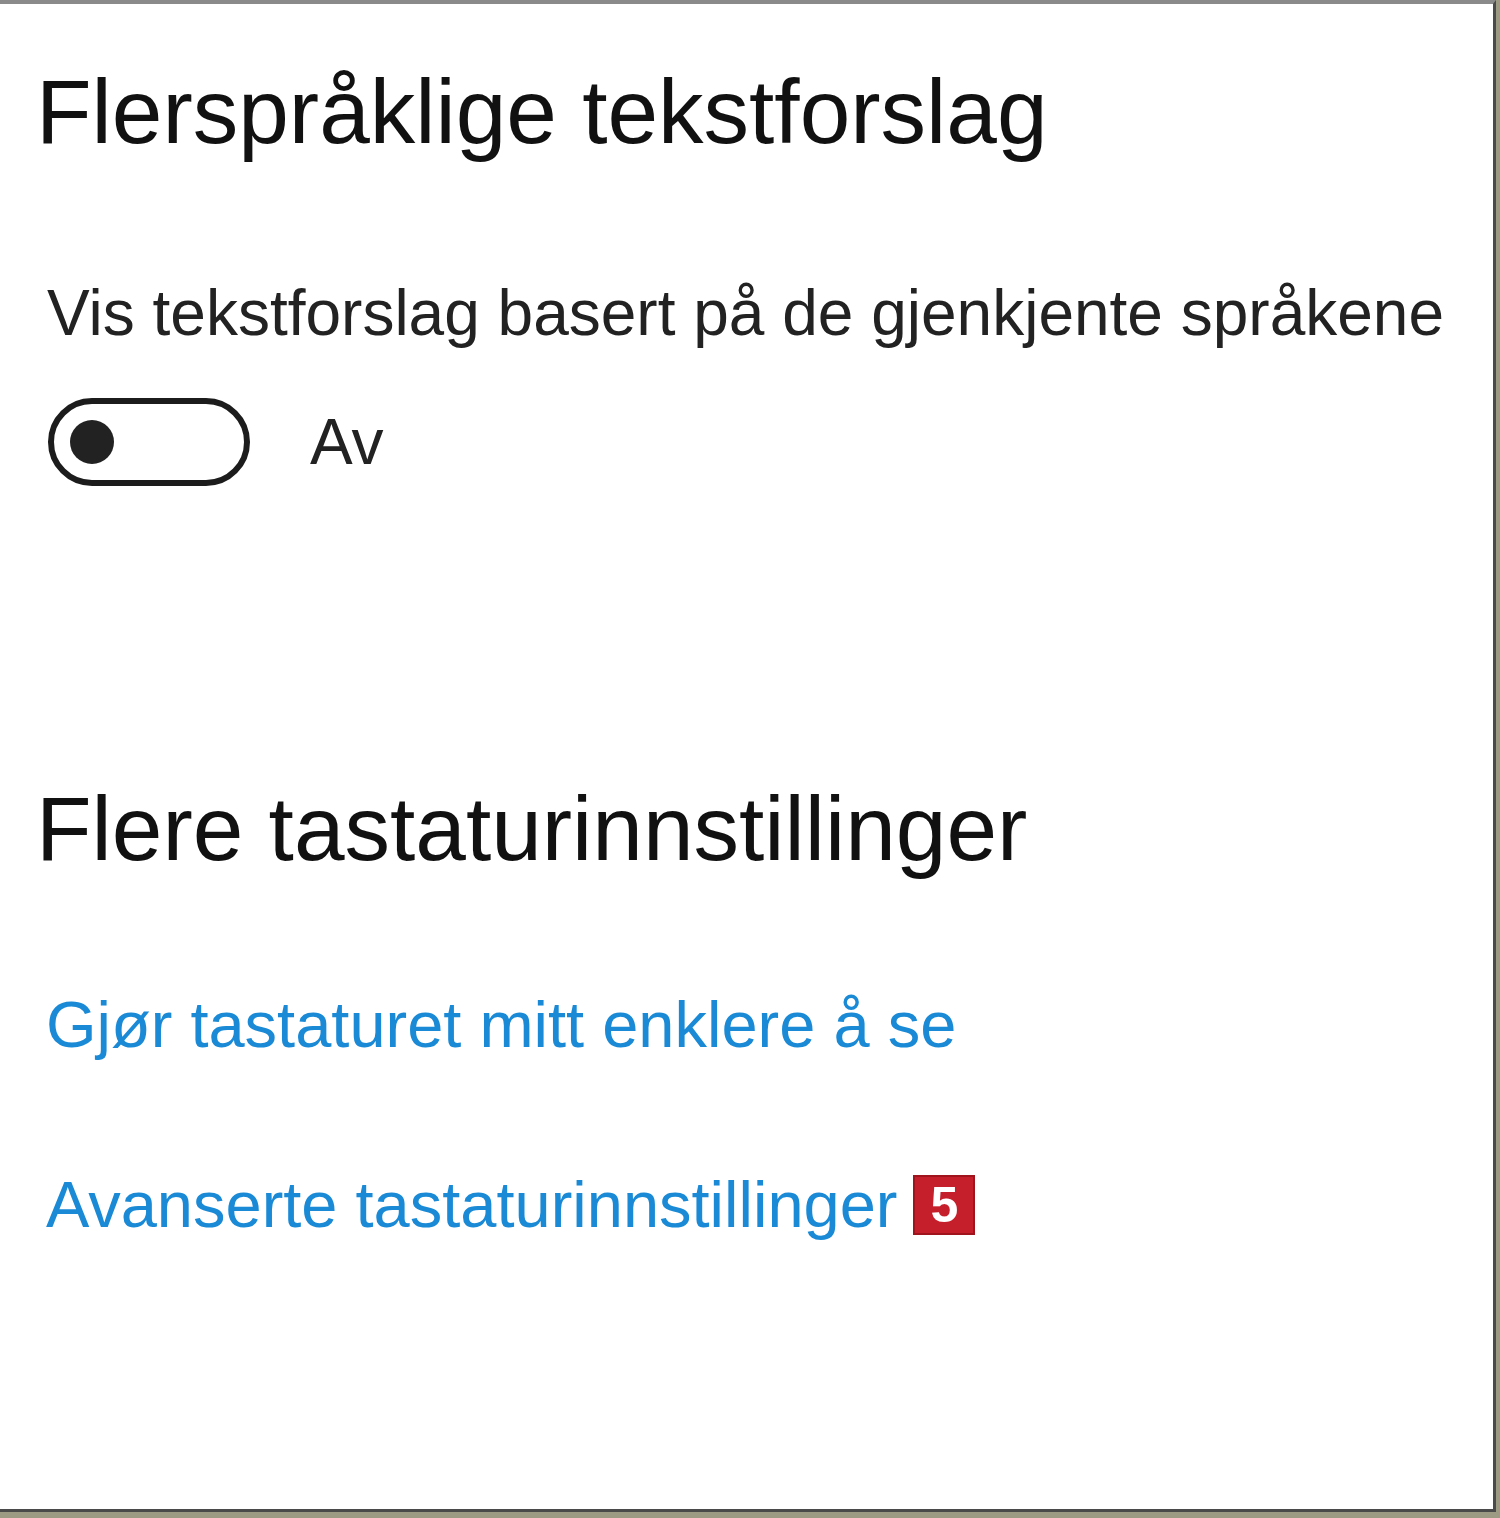 The image size is (1500, 1518). I want to click on setting-description: Vis tekstforslag basert på de gjenkjente språkene, so click(745, 314).